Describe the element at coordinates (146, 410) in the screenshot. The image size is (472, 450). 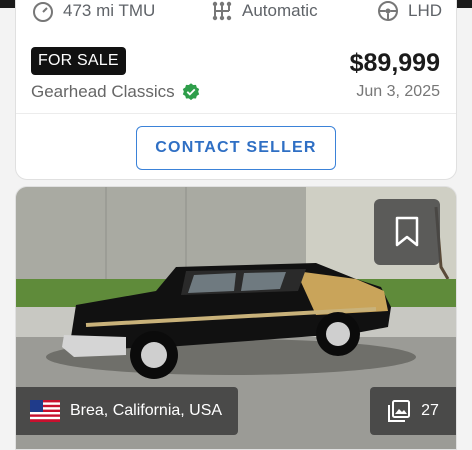
I see `location-text: Brea, California, USA` at that location.